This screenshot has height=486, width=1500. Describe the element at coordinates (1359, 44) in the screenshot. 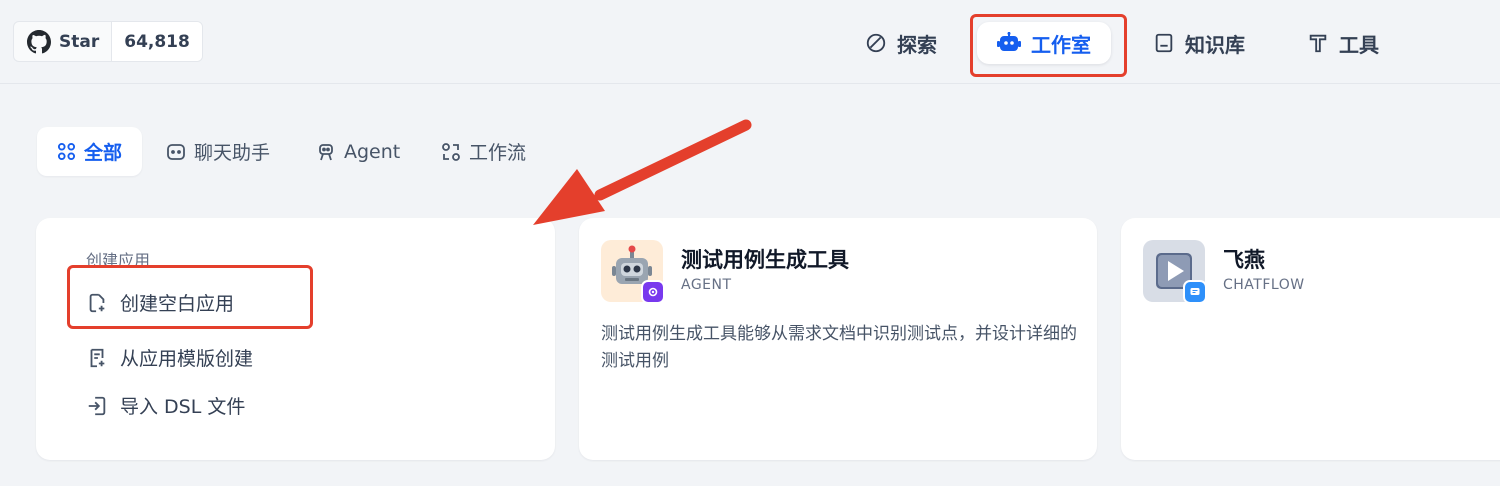

I see `nav-tools-label: 工具` at that location.